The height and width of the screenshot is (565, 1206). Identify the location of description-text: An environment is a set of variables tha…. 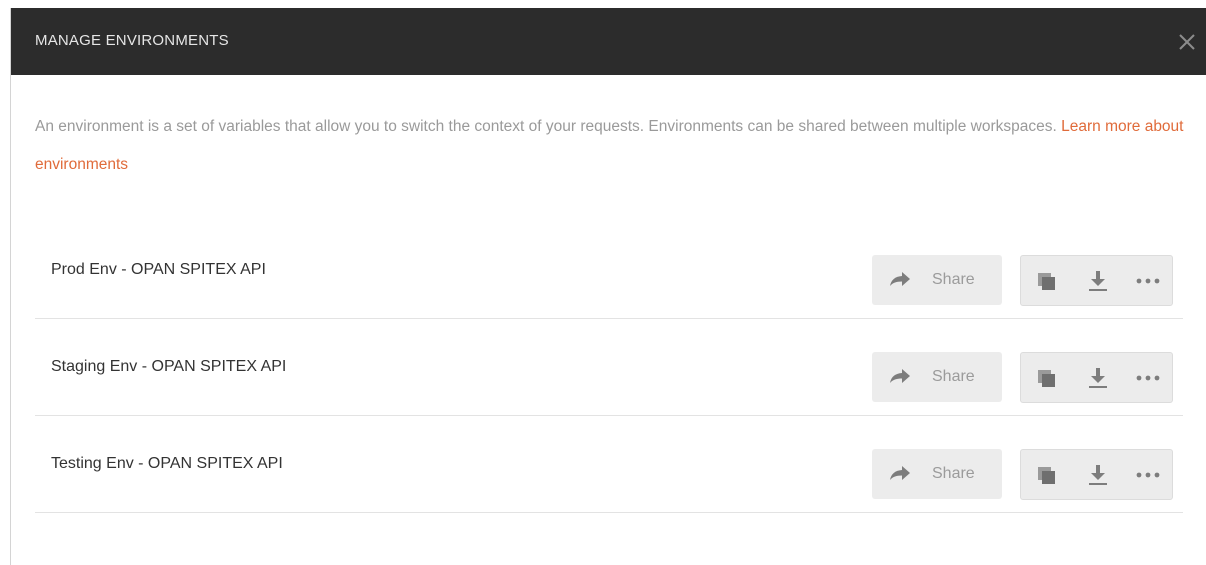
(548, 126).